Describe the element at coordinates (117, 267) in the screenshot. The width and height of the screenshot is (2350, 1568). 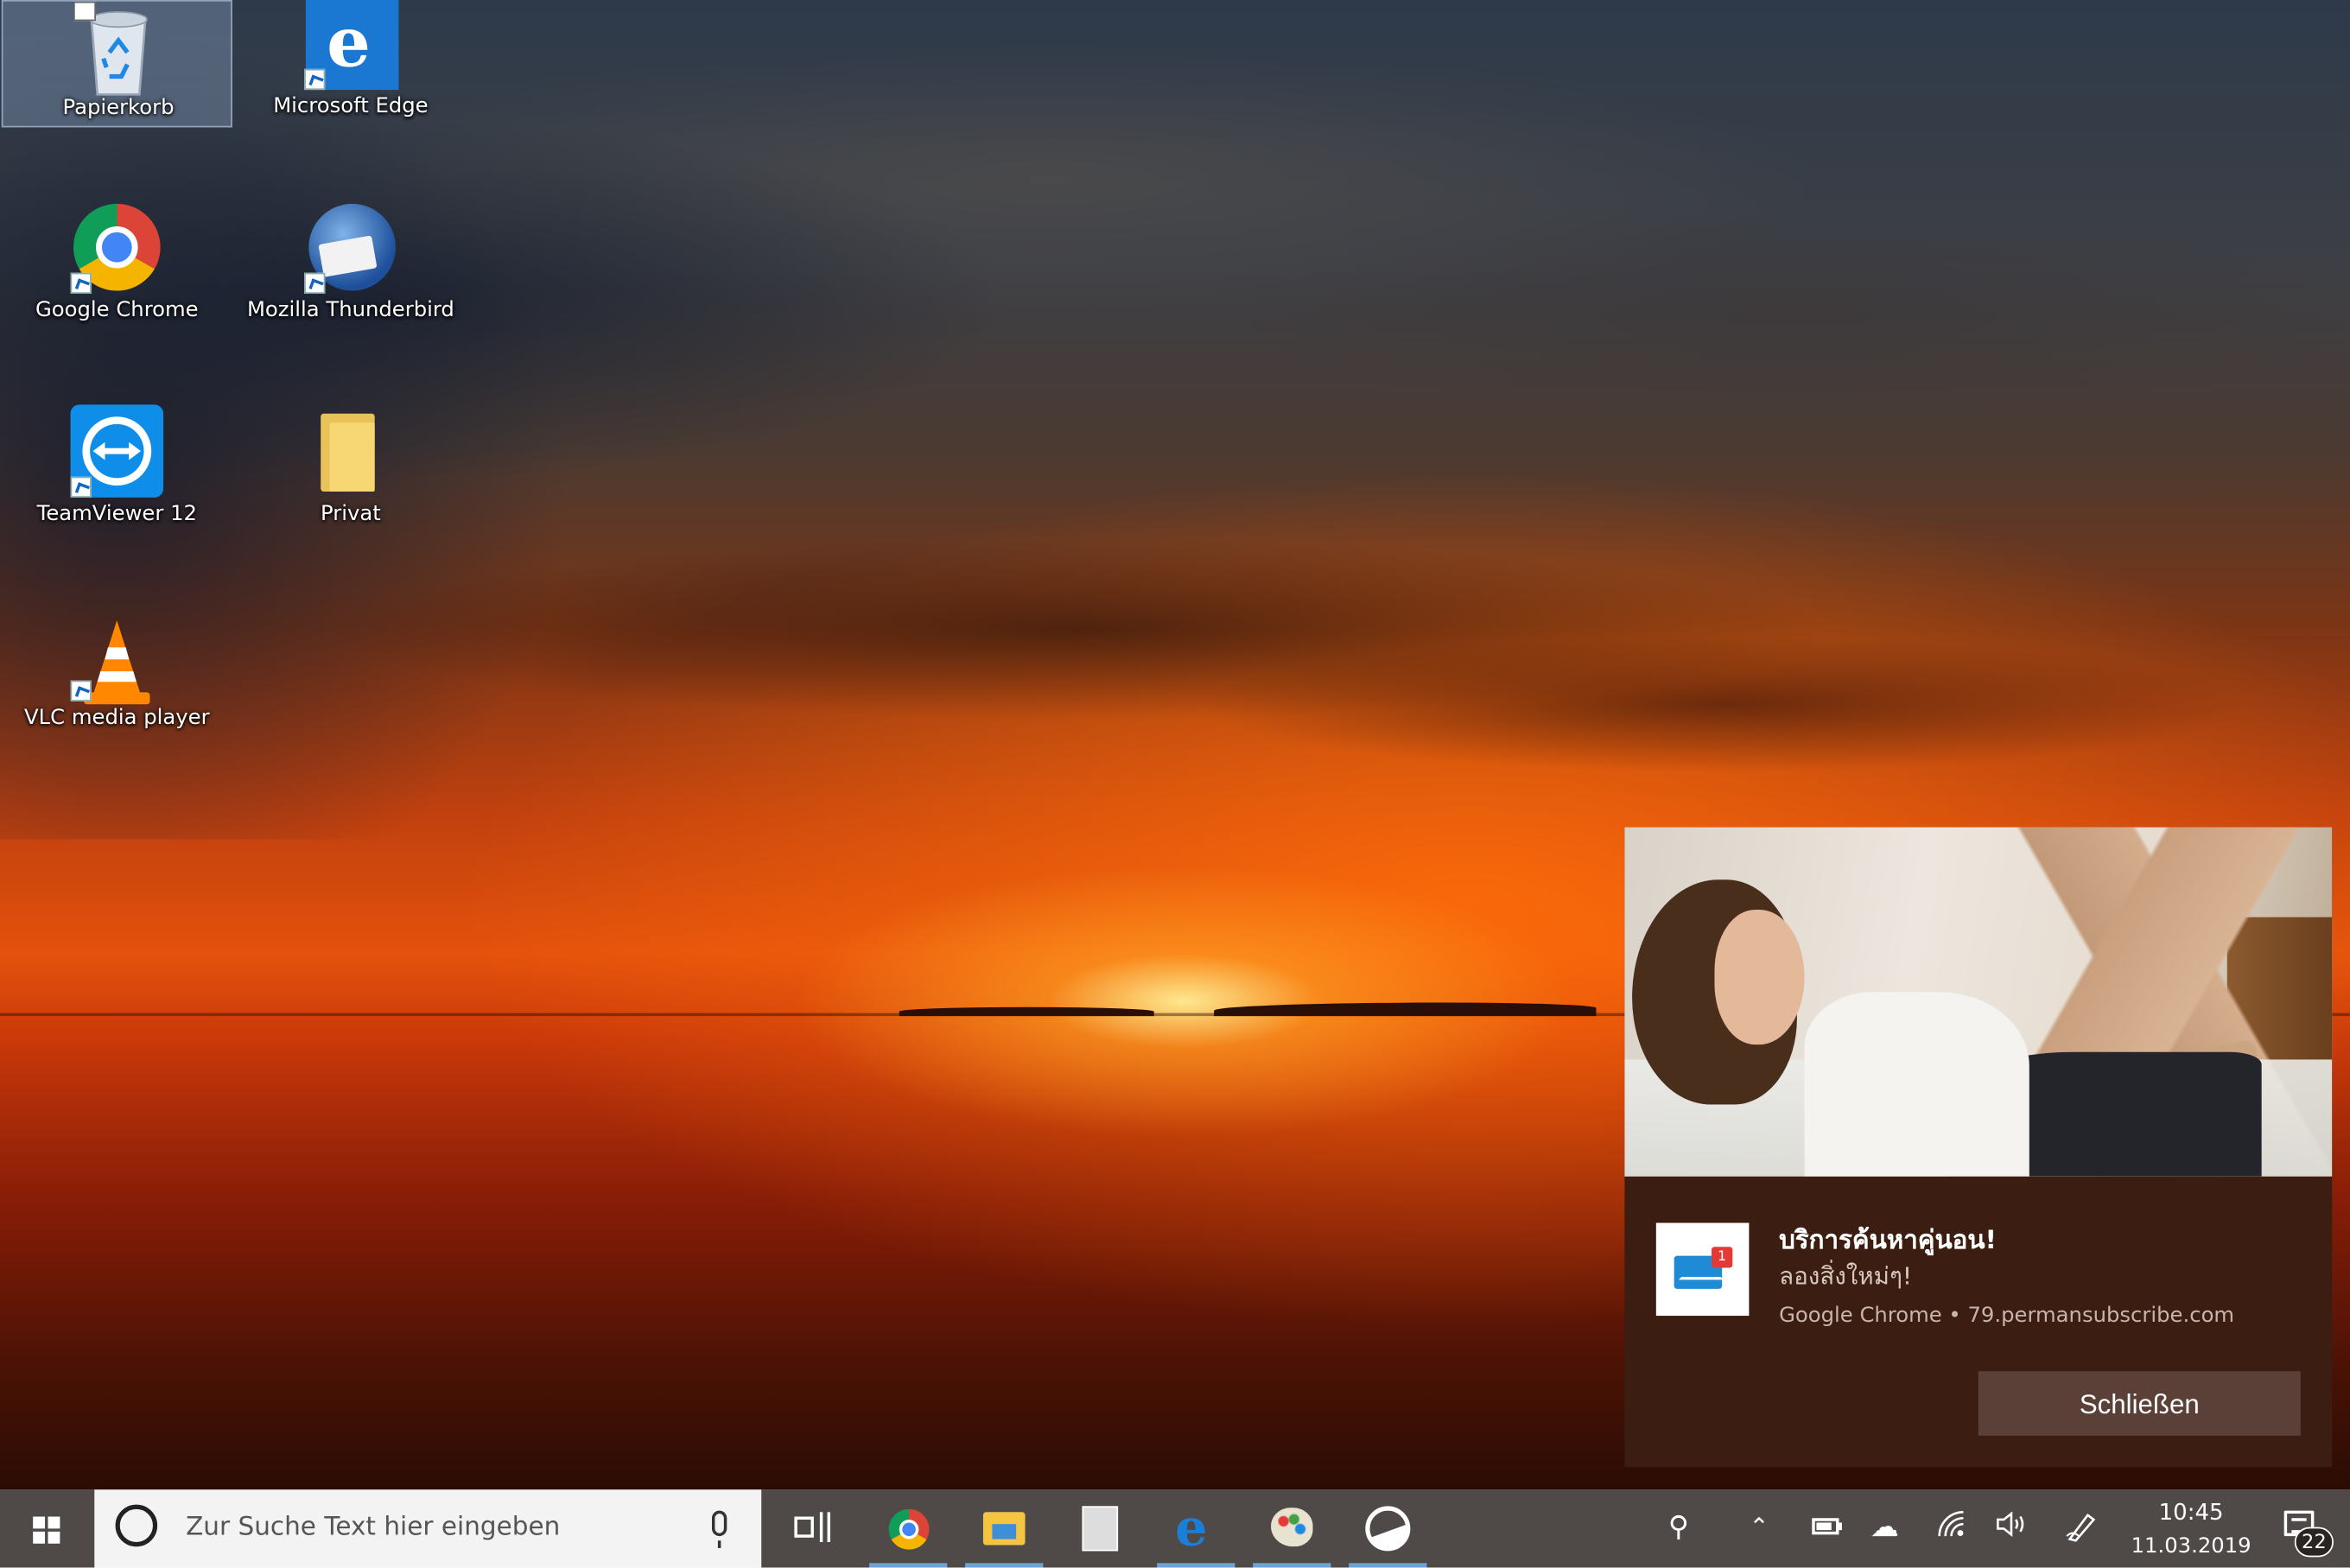
I see `desktop-icon-chrome: Google Chrome` at that location.